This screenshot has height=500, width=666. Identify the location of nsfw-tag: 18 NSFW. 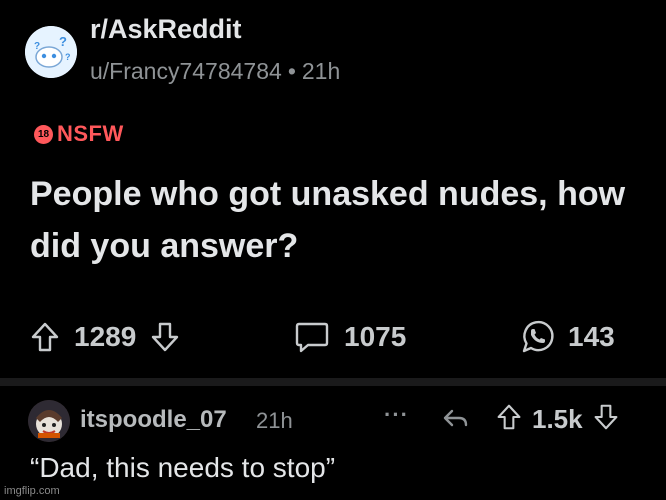
(79, 134).